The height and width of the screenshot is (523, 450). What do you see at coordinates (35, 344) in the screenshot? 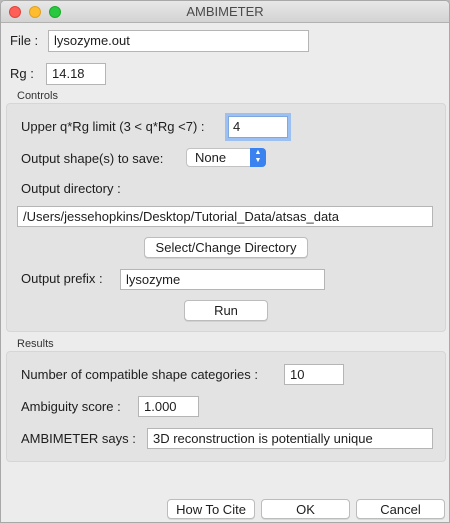
I see `results-group-title: Results` at bounding box center [35, 344].